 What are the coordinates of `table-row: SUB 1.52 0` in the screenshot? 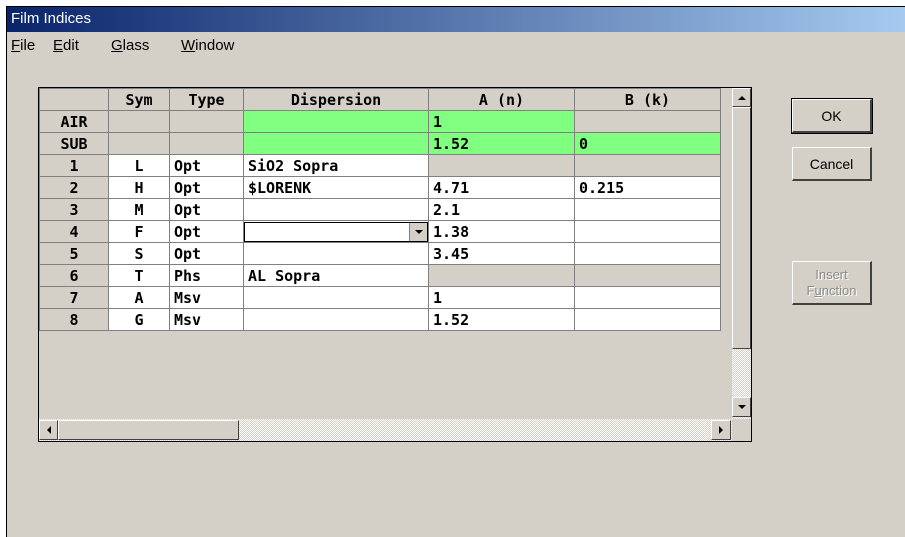 It's located at (380, 143).